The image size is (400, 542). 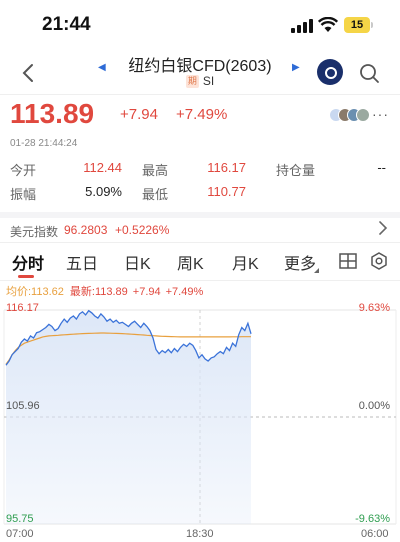 I want to click on tab-more: 更多, so click(x=300, y=262).